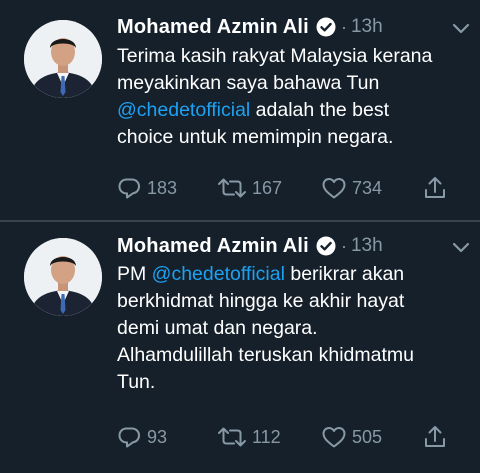  I want to click on tweet-text-line: demi umat dan negara., so click(298, 328).